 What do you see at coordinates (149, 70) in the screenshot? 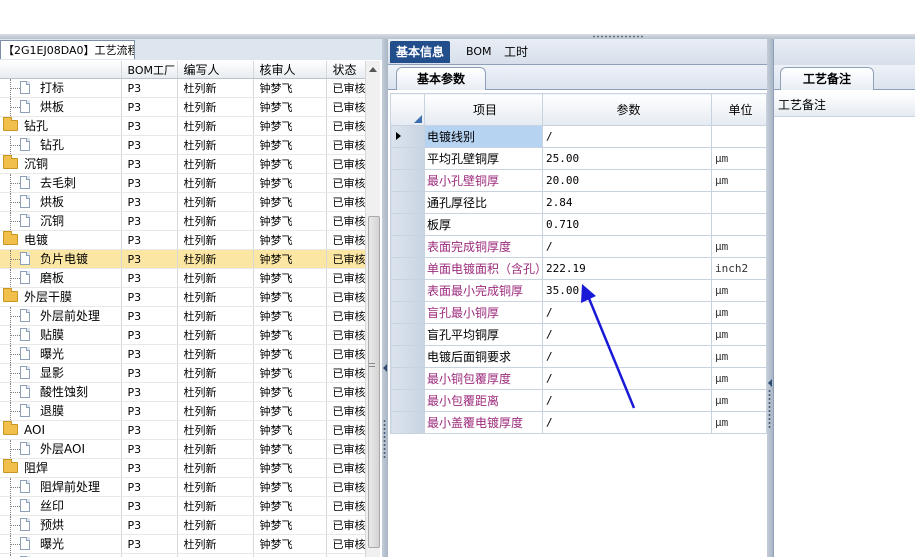
I see `col-header-bom: BOM工厂` at bounding box center [149, 70].